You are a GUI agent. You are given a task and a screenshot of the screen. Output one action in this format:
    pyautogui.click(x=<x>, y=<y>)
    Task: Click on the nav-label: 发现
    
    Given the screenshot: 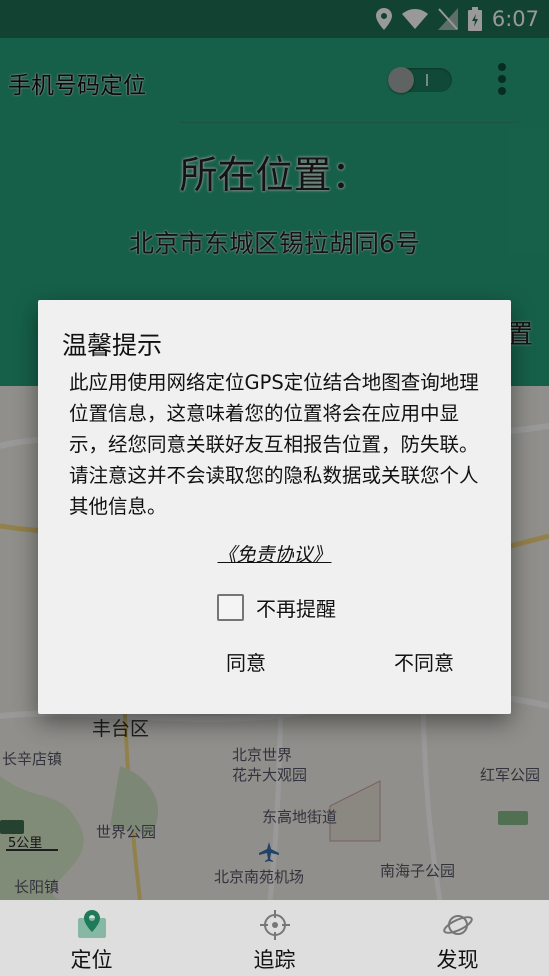 What is the action you would take?
    pyautogui.click(x=457, y=960)
    